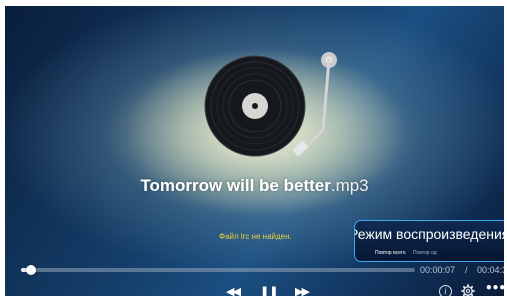 This screenshot has width=507, height=296. Describe the element at coordinates (235, 185) in the screenshot. I see `track-name: Tomorrow will be better` at that location.